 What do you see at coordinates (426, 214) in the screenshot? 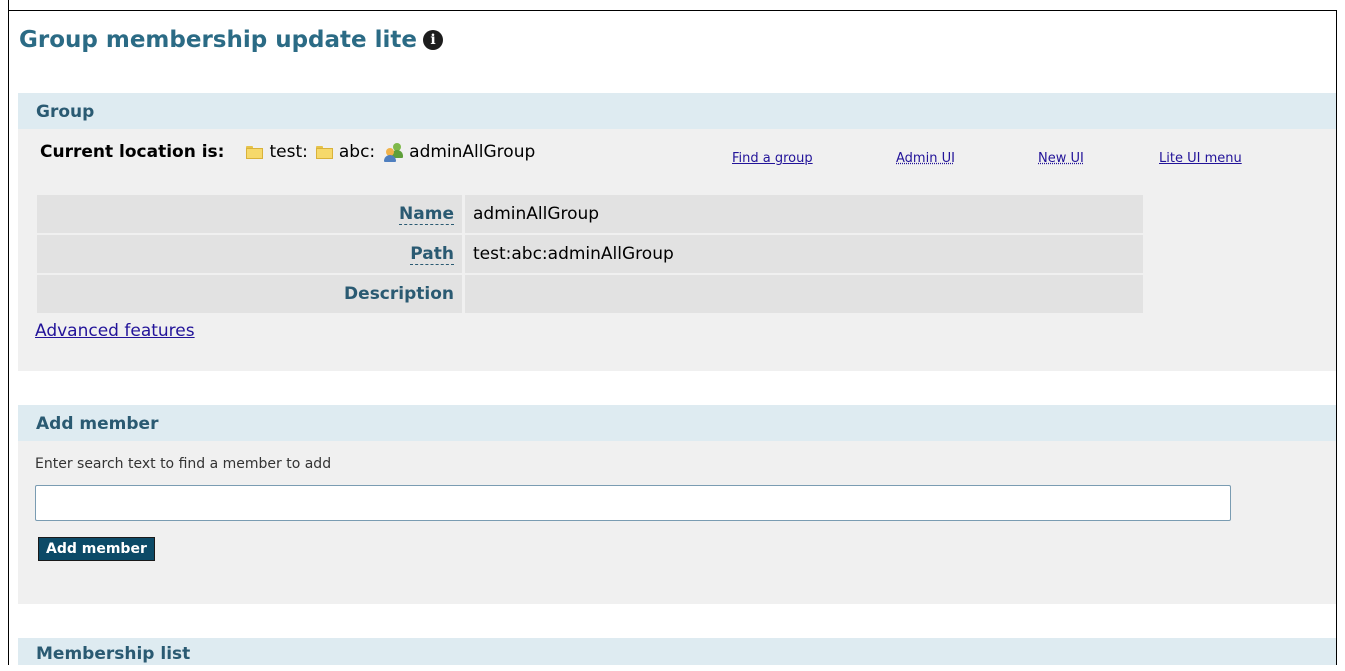
I see `name-label: Name` at bounding box center [426, 214].